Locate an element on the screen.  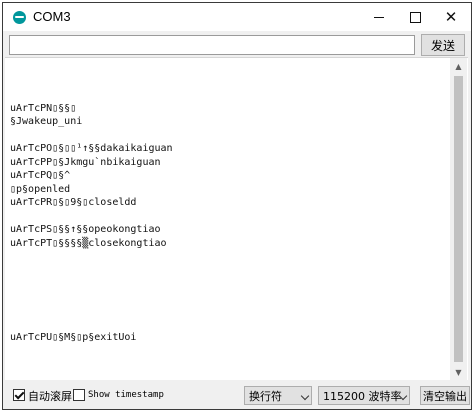
line-ending-select: 换行符 is located at coordinates (278, 395).